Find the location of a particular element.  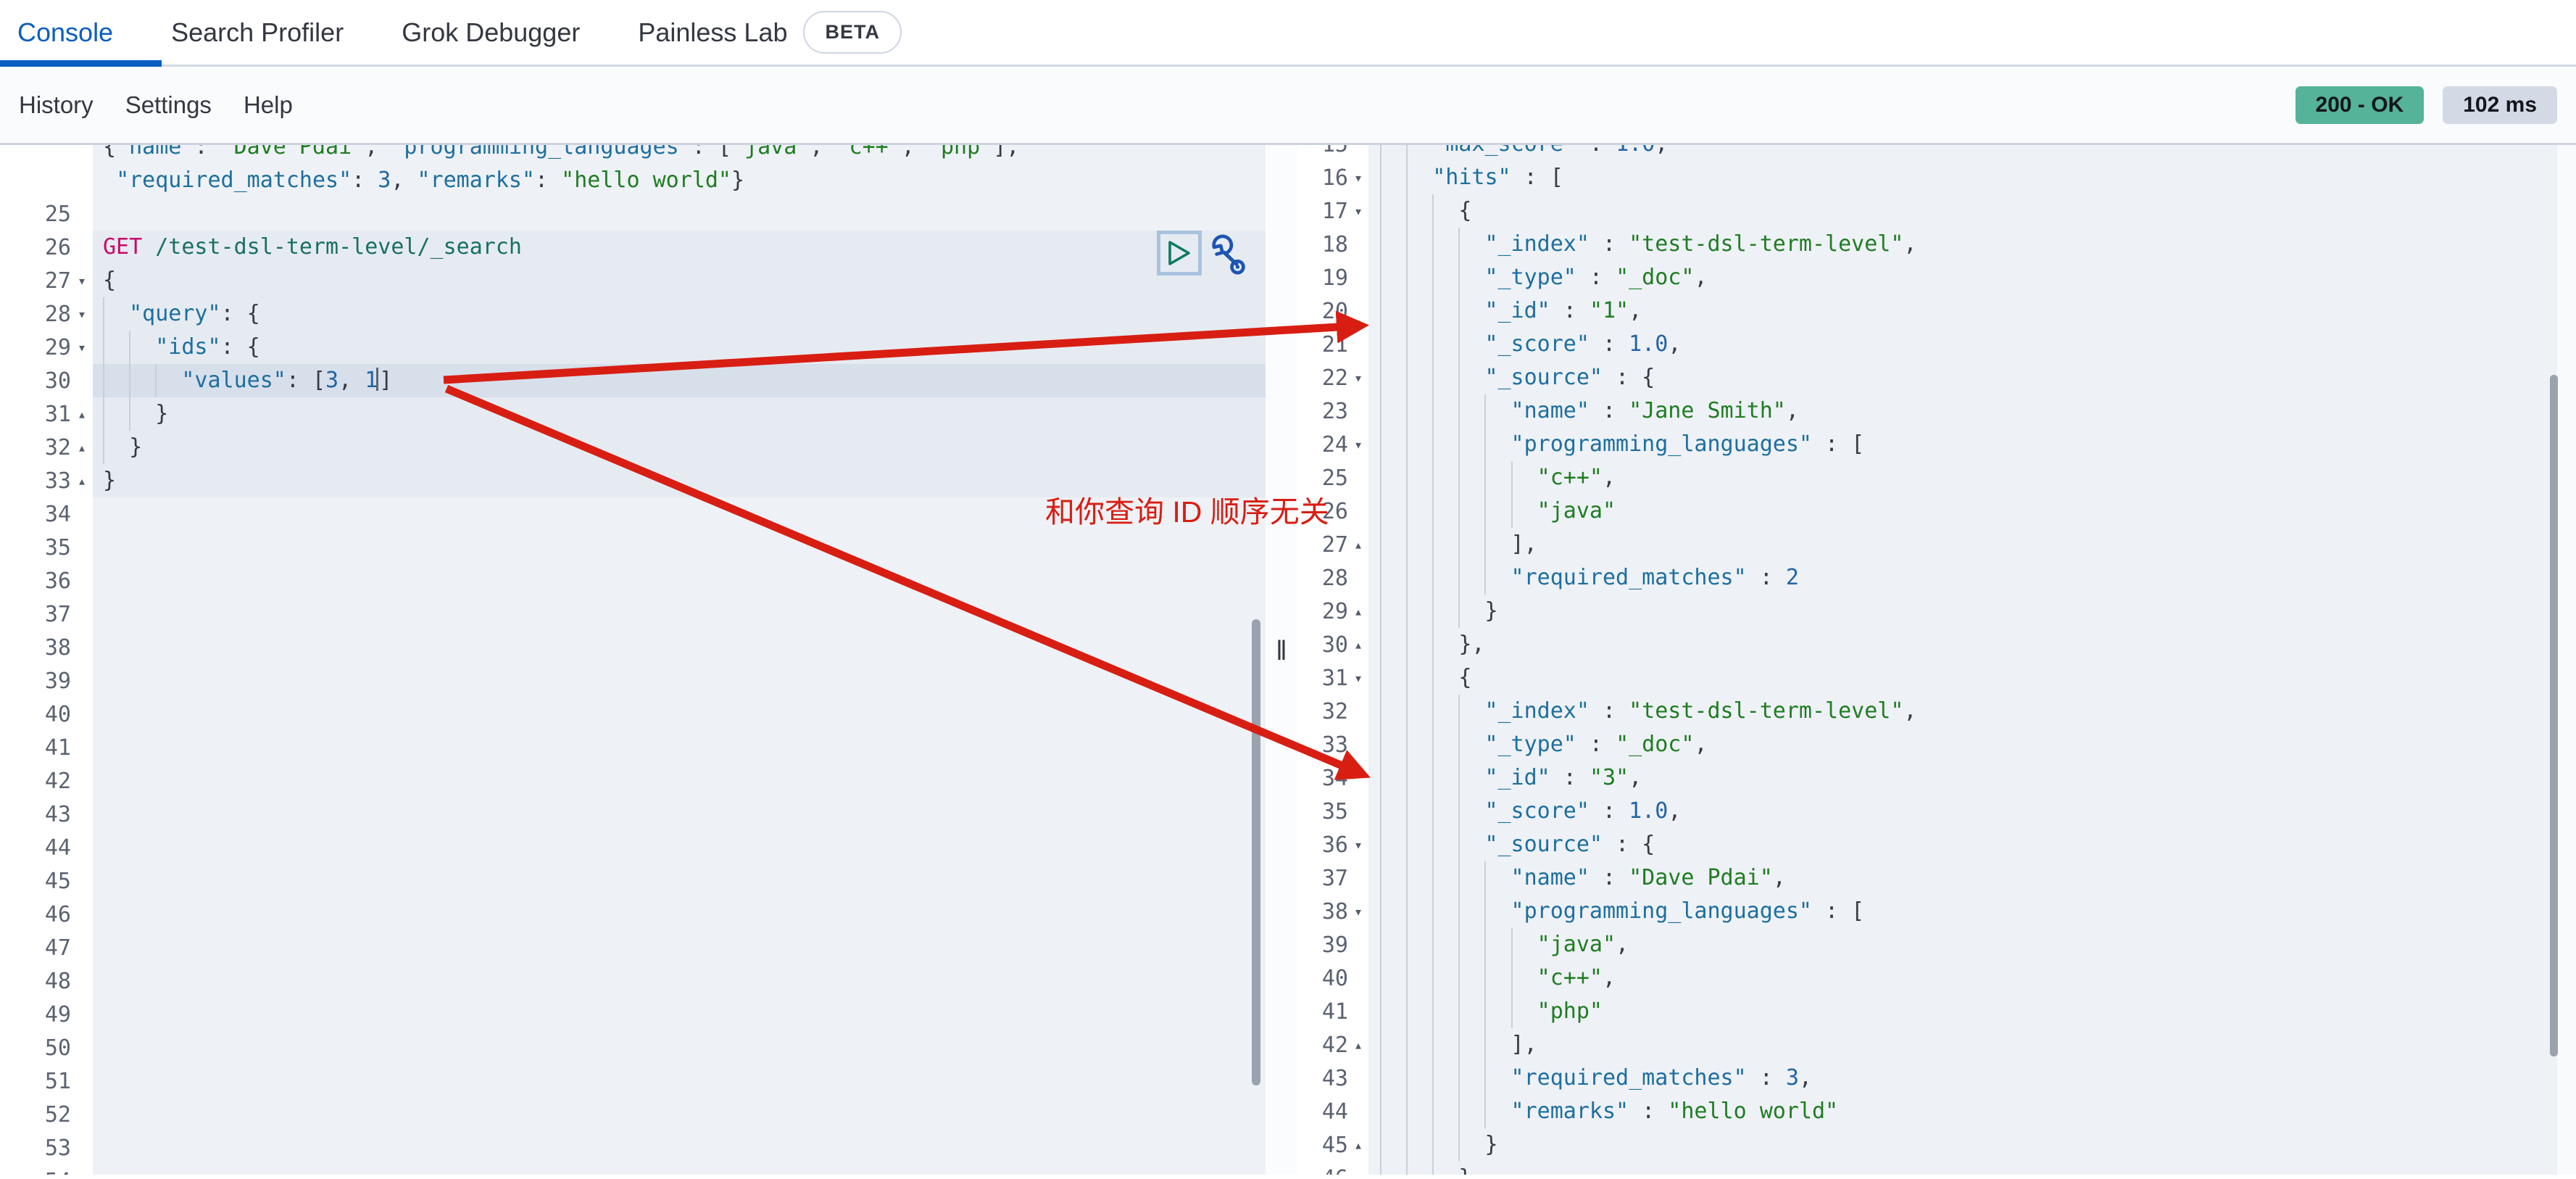

tab-search-profiler: Search Profiler is located at coordinates (257, 32).